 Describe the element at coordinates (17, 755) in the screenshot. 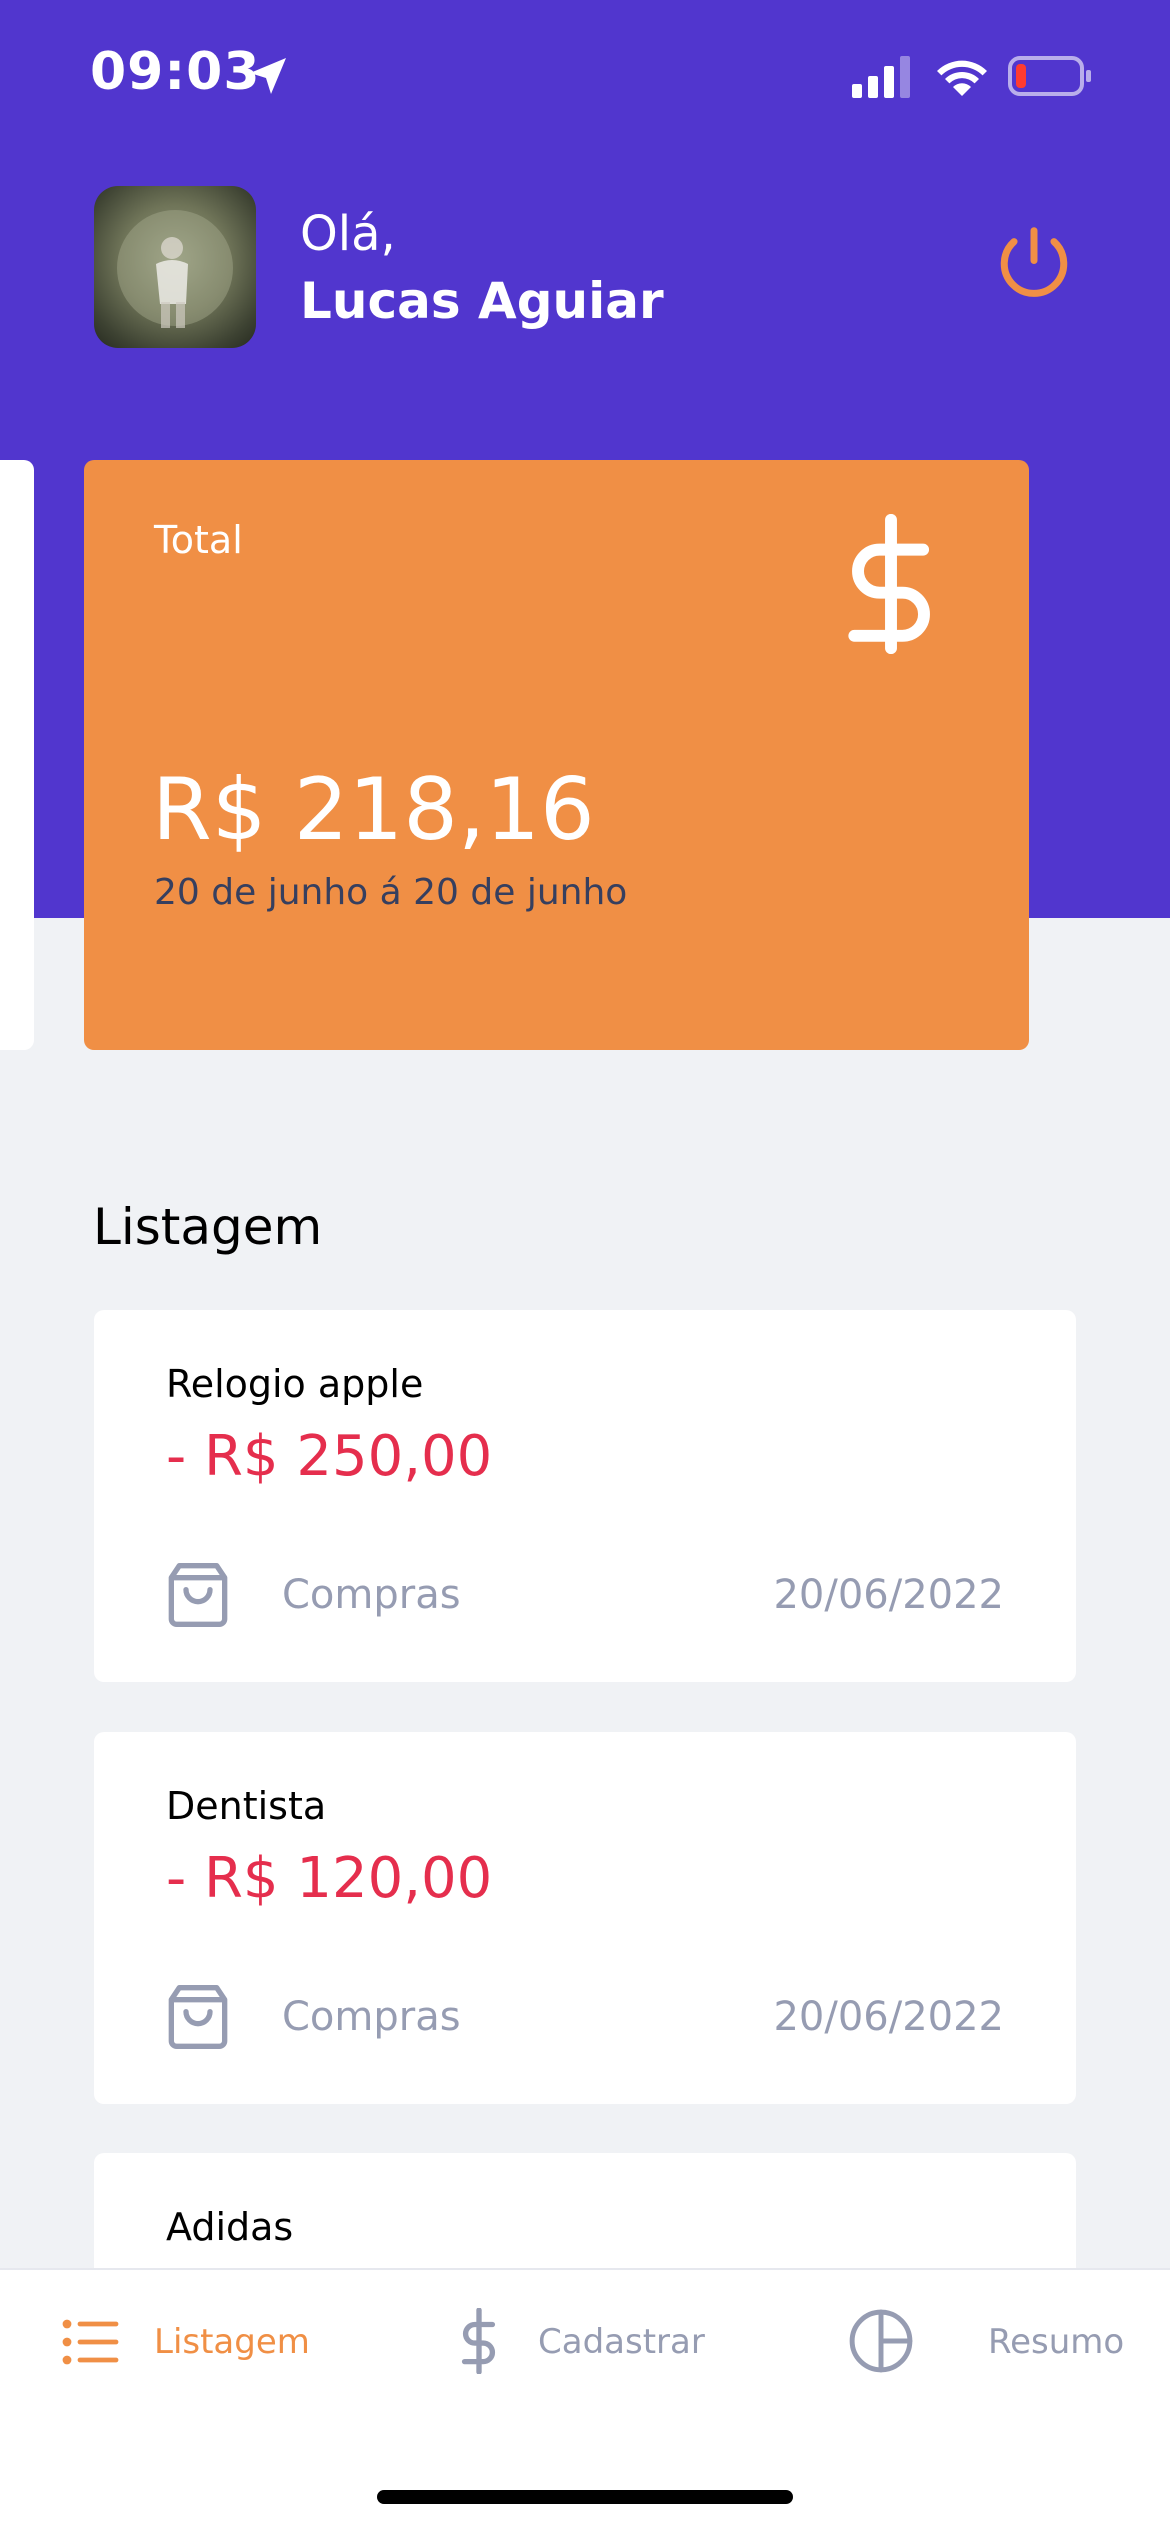

I see `previous-summary-card` at that location.